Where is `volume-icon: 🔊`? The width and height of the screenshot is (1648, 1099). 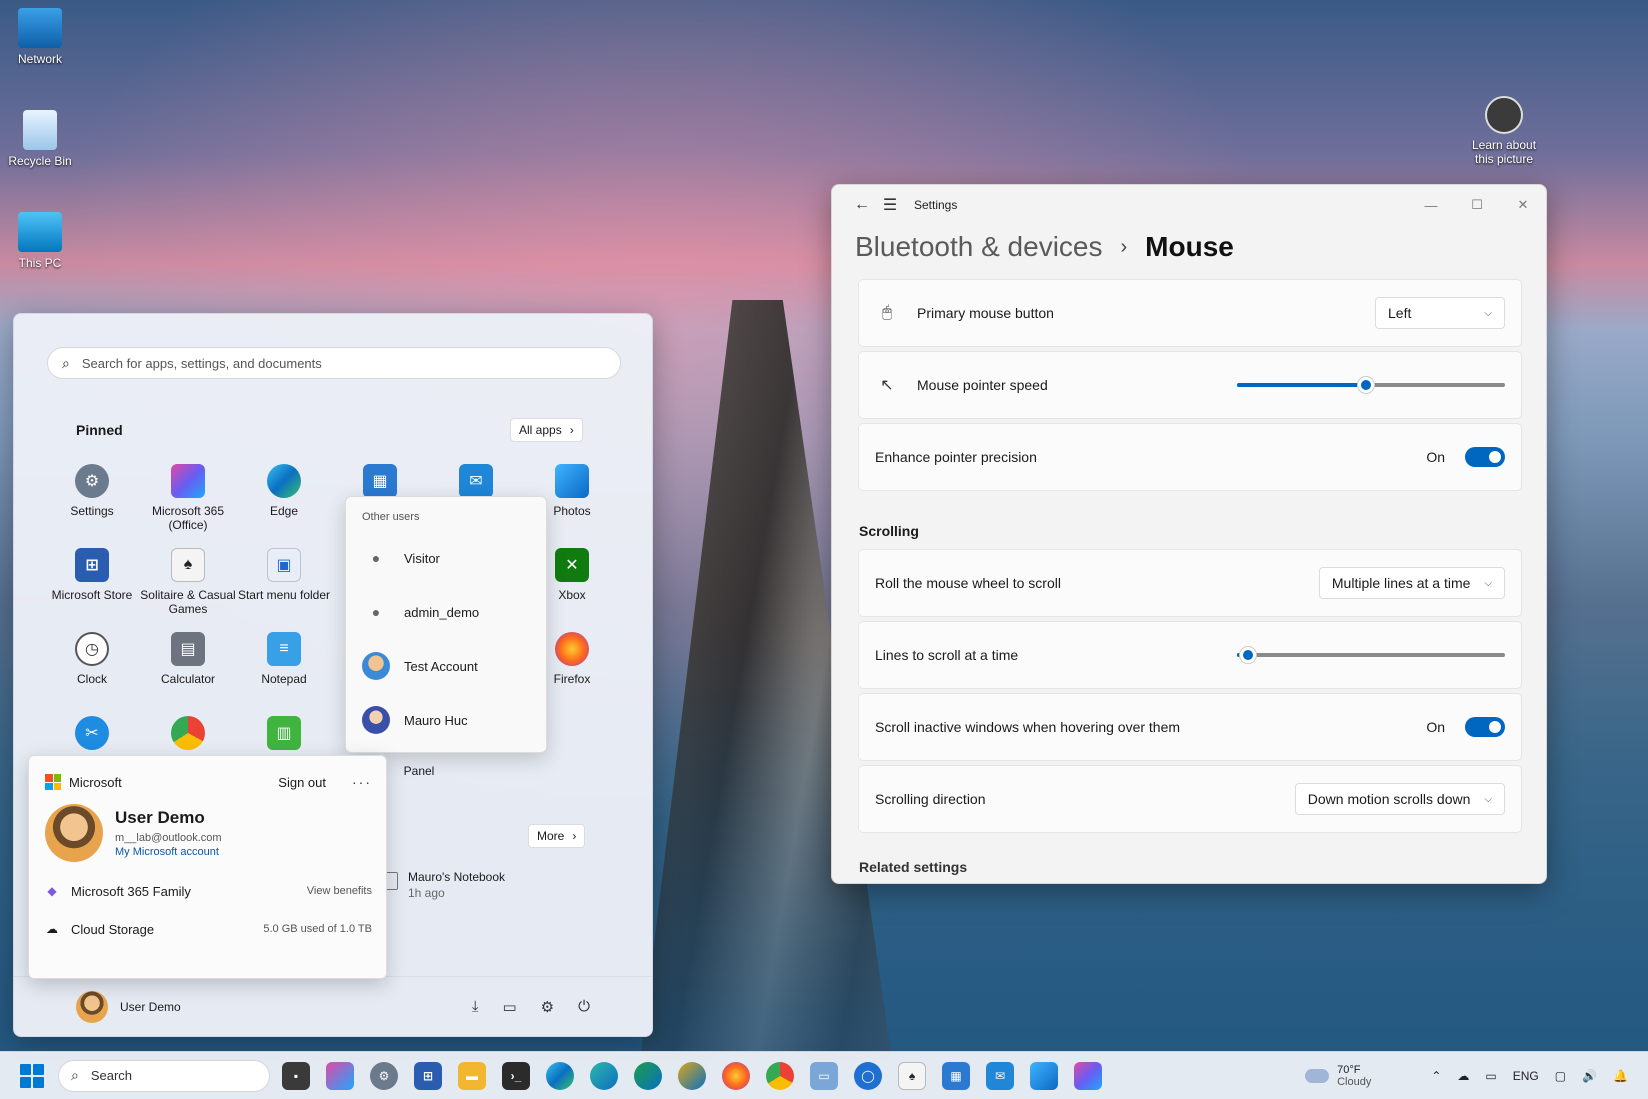 volume-icon: 🔊 is located at coordinates (1589, 1076).